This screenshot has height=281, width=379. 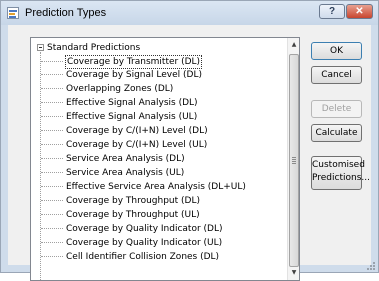 I want to click on tree-item-label: Service Area Analysis (UL), so click(x=125, y=173).